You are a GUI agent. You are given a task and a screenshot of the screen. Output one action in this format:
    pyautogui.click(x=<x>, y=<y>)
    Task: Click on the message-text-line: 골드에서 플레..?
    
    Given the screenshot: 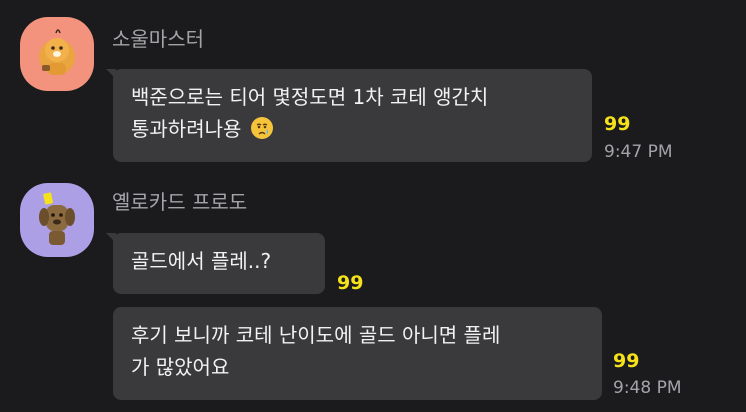 What is the action you would take?
    pyautogui.click(x=201, y=261)
    